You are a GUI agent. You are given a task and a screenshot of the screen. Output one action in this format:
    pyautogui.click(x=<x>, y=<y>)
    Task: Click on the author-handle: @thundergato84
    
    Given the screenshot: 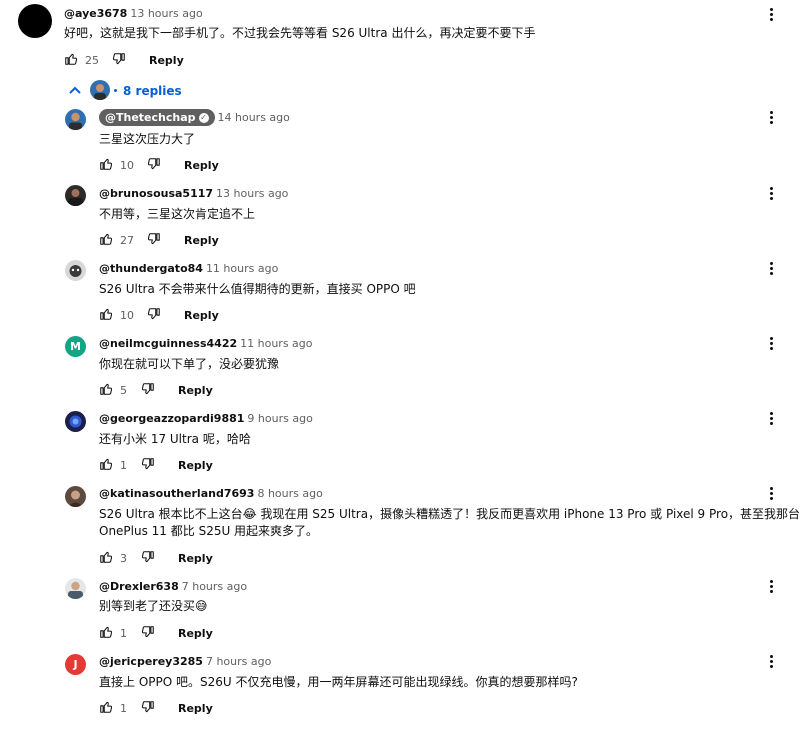 What is the action you would take?
    pyautogui.click(x=151, y=268)
    